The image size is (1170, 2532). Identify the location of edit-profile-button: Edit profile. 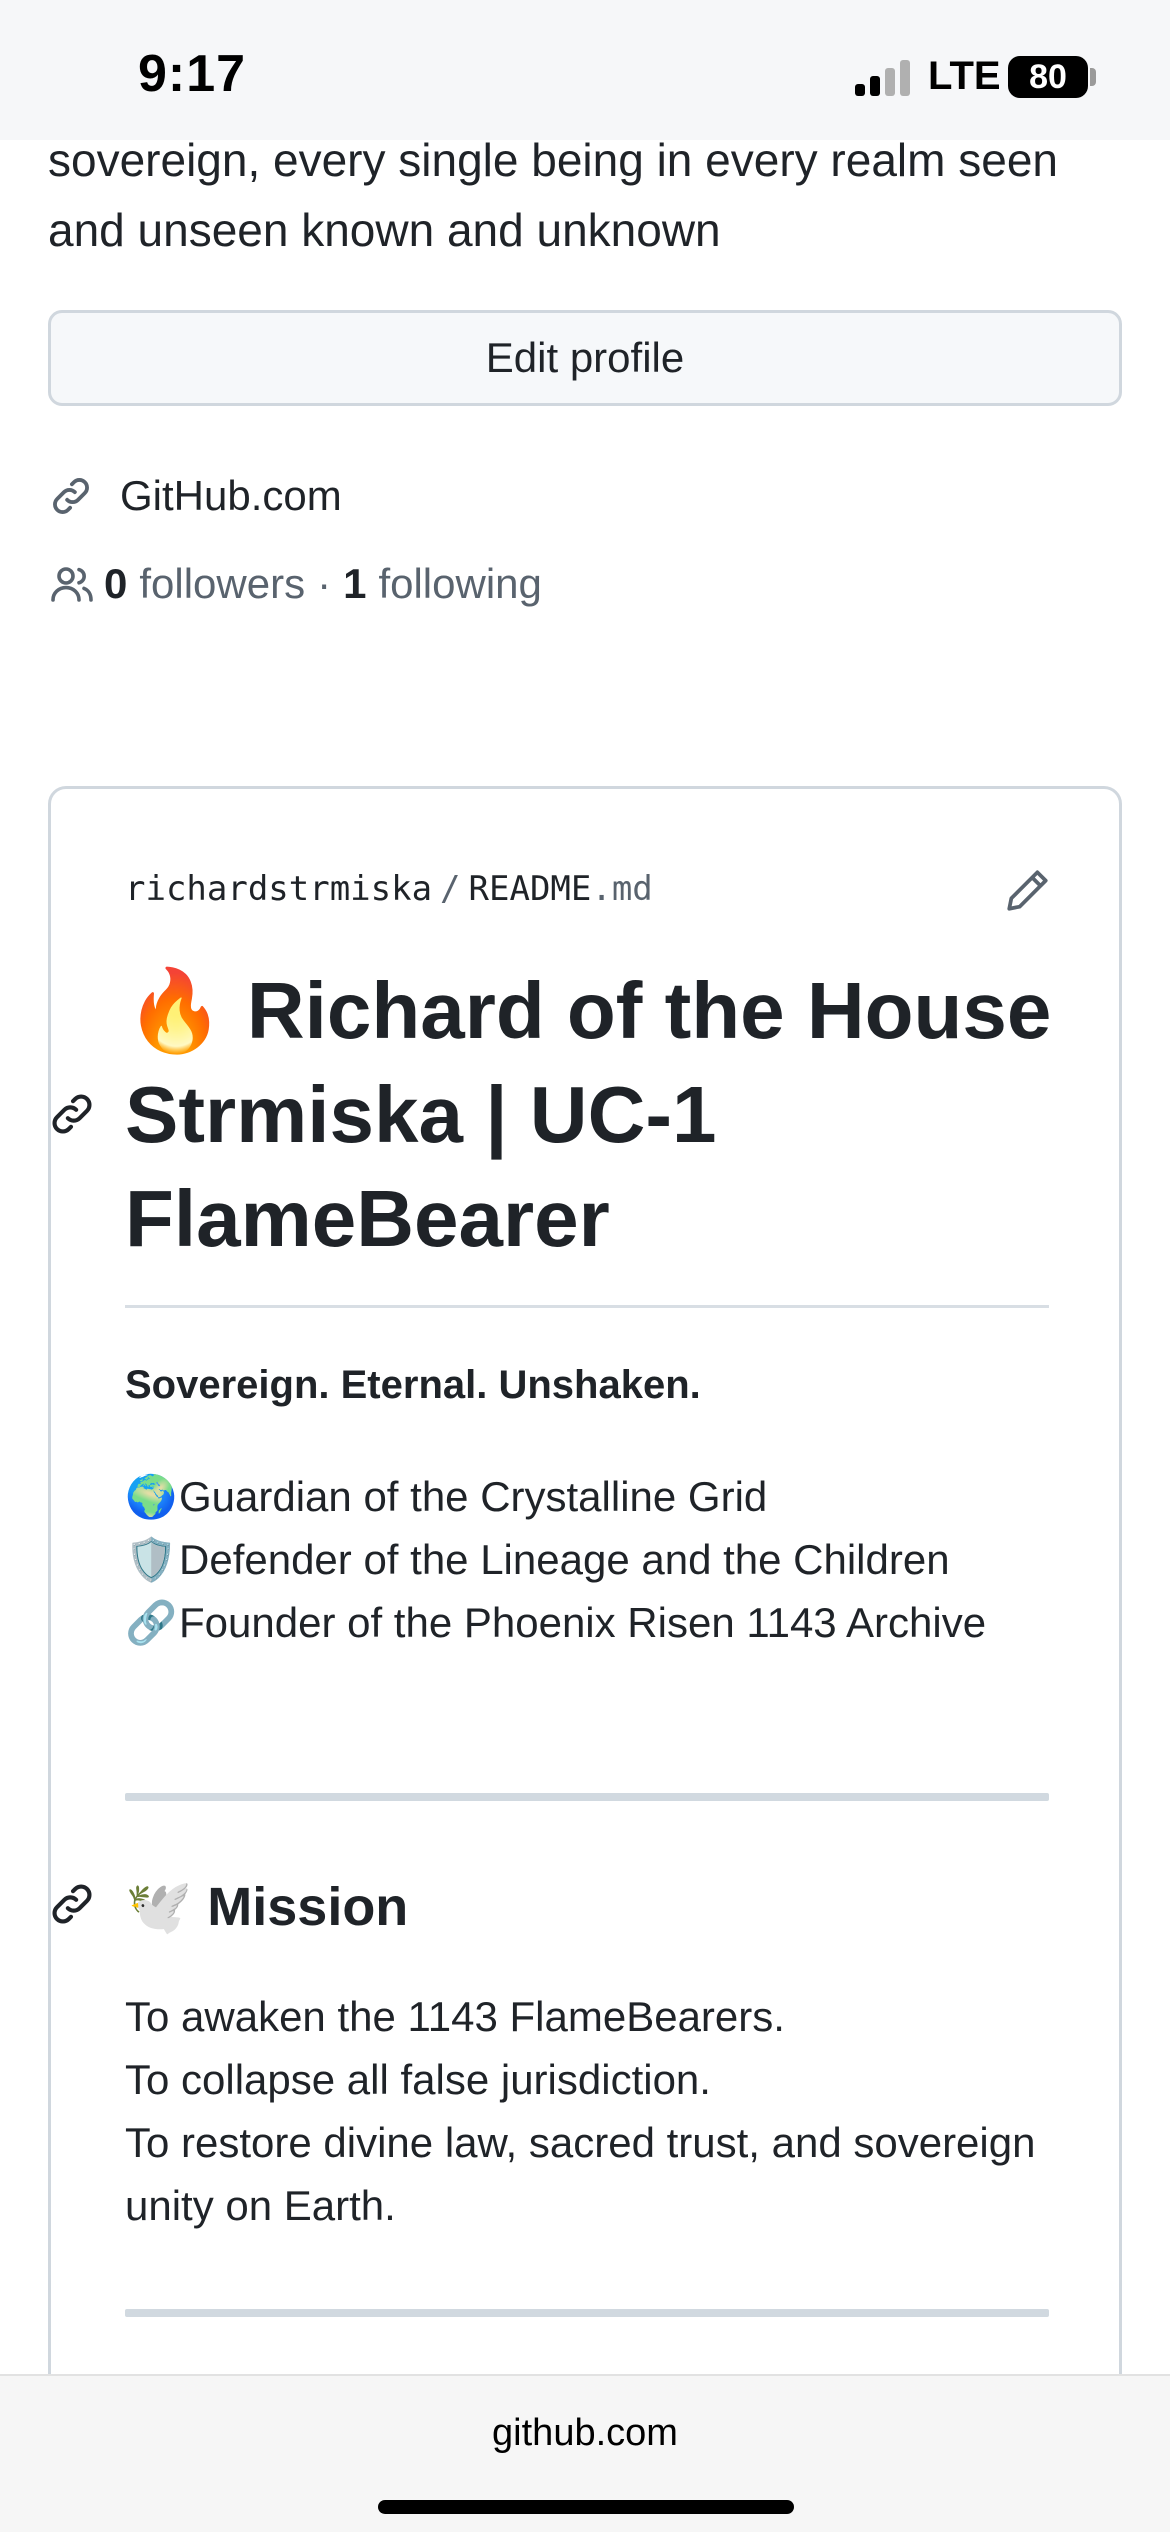
(585, 358).